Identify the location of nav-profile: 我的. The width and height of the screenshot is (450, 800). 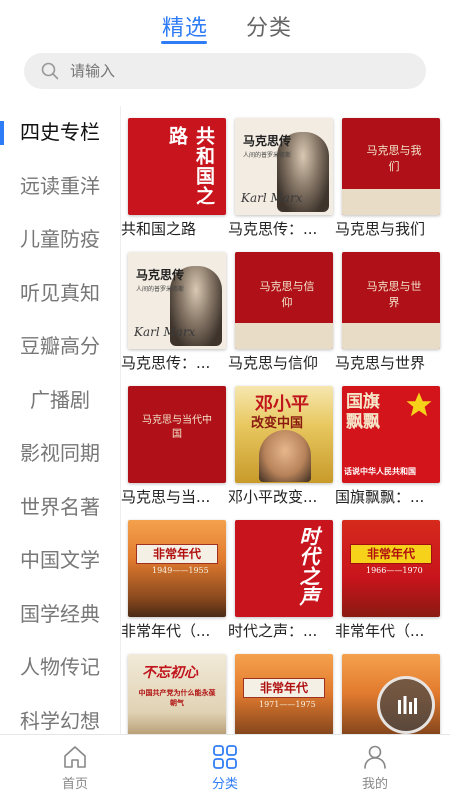
(375, 767).